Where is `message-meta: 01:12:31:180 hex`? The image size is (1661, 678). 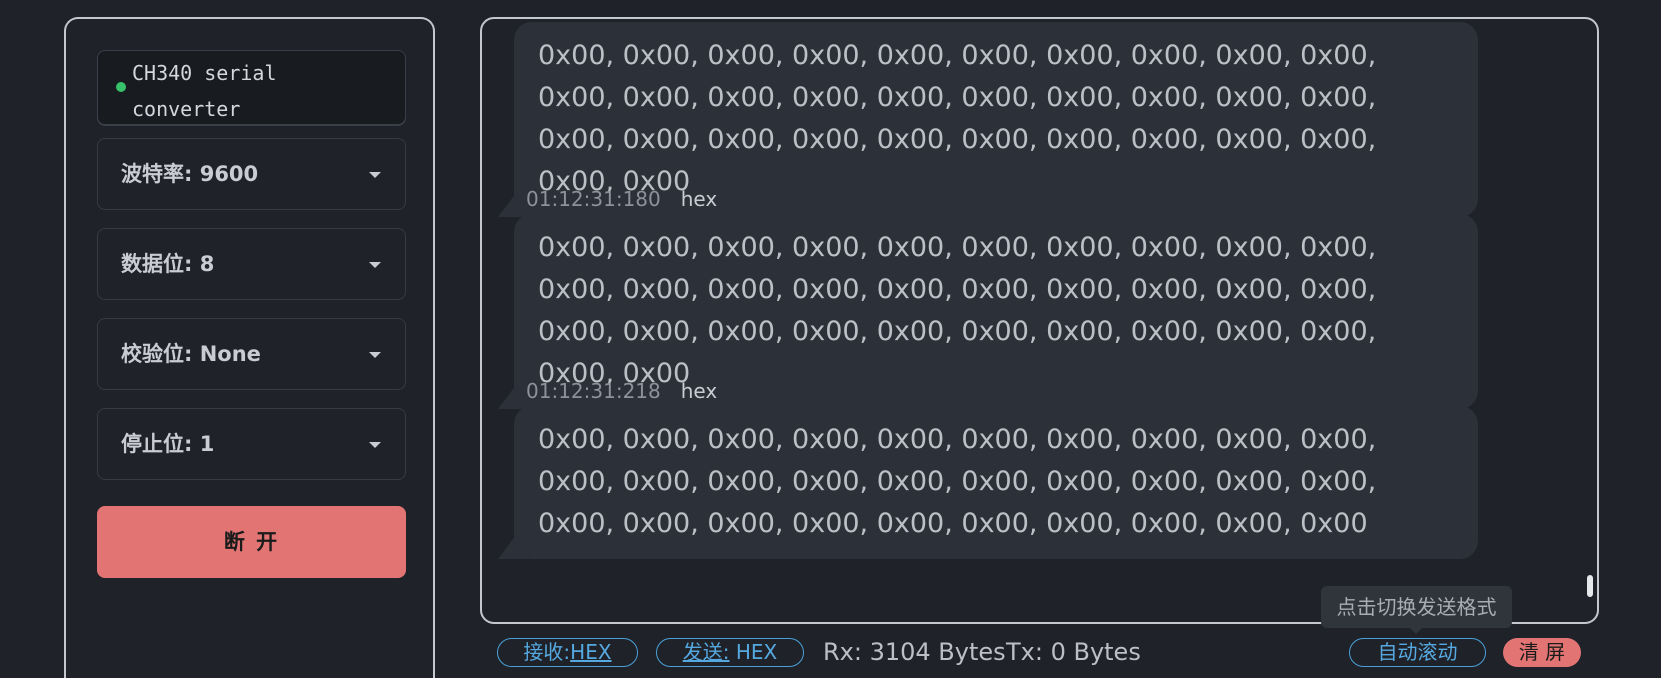 message-meta: 01:12:31:180 hex is located at coordinates (621, 199).